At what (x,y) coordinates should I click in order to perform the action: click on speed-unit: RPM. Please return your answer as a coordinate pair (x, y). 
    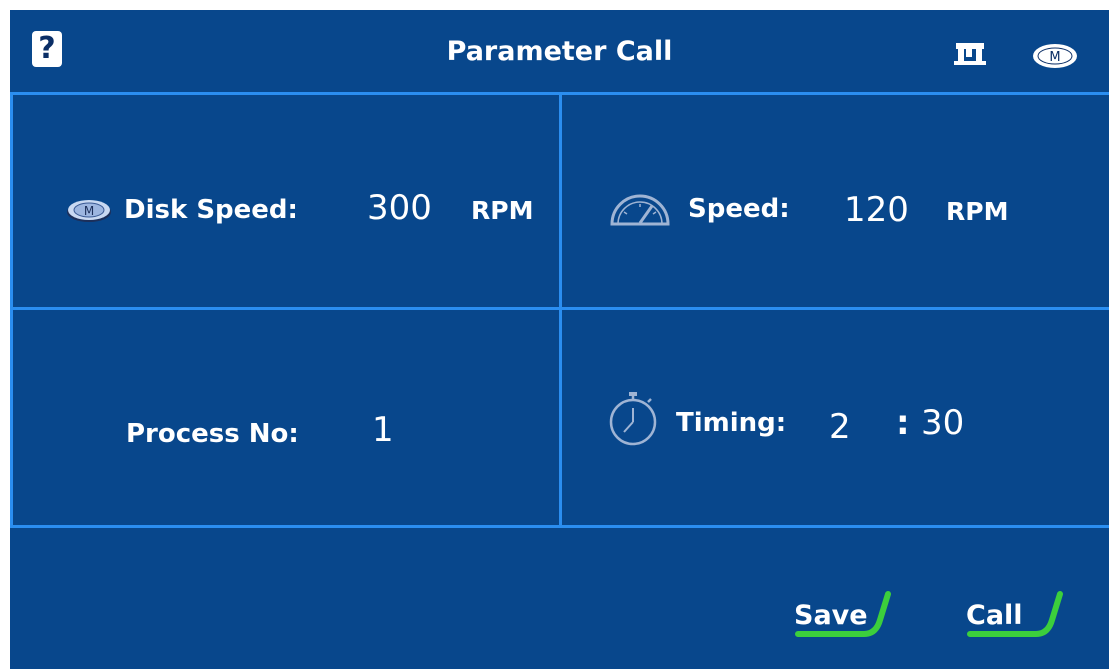
    Looking at the image, I should click on (977, 211).